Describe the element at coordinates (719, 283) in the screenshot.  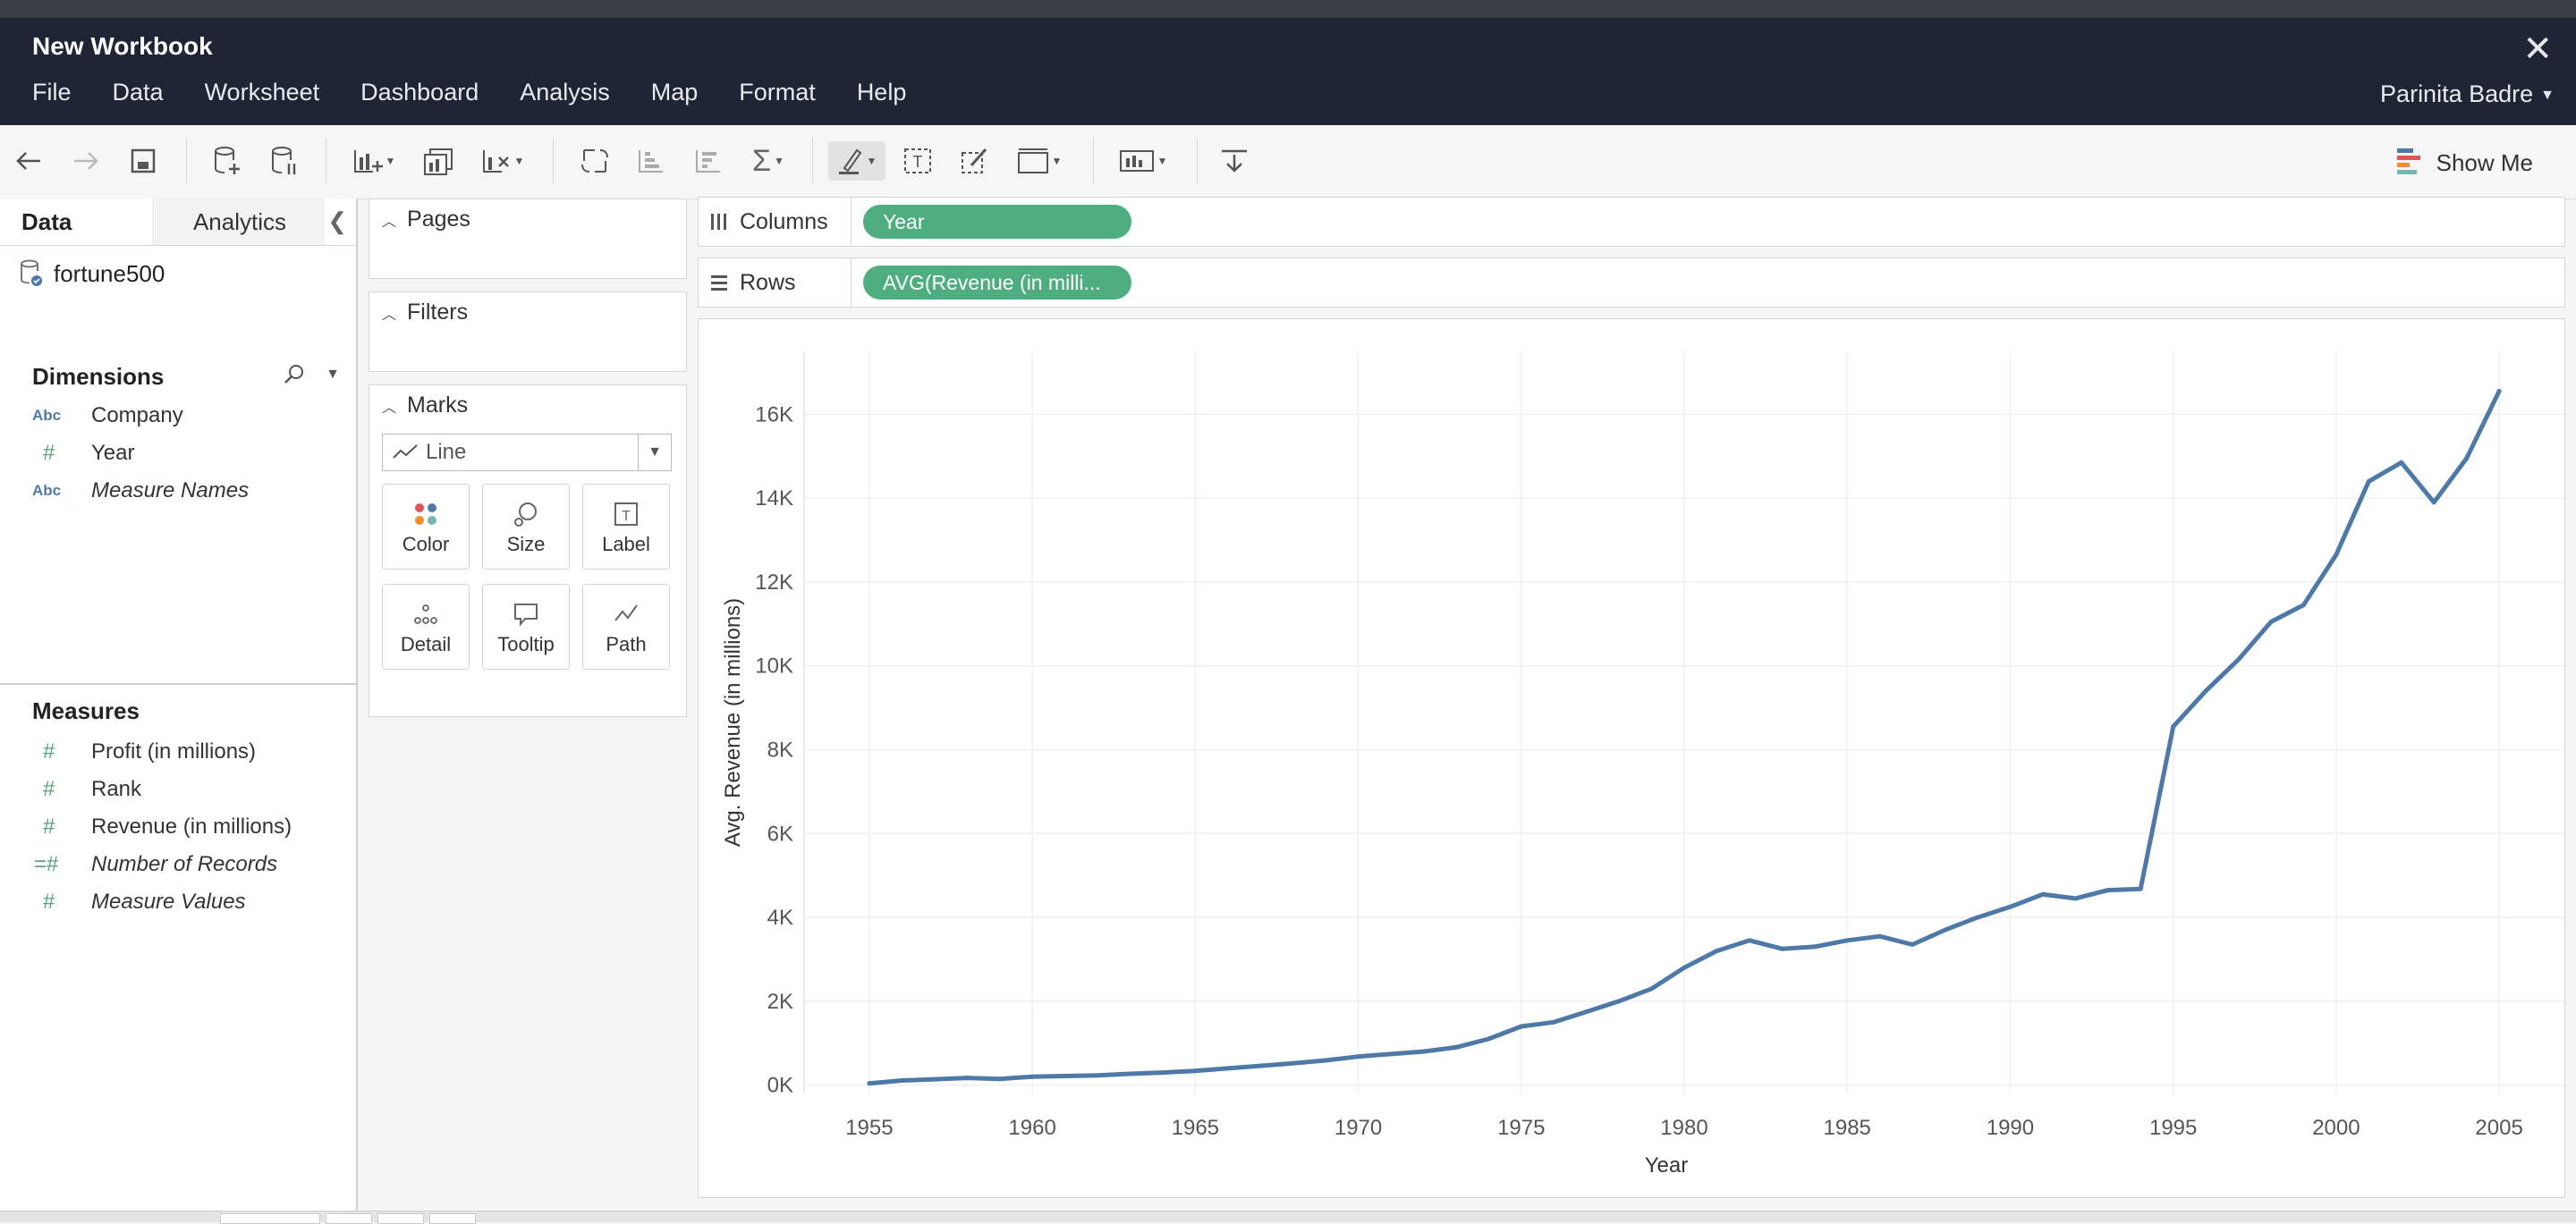
I see `rows-icon` at that location.